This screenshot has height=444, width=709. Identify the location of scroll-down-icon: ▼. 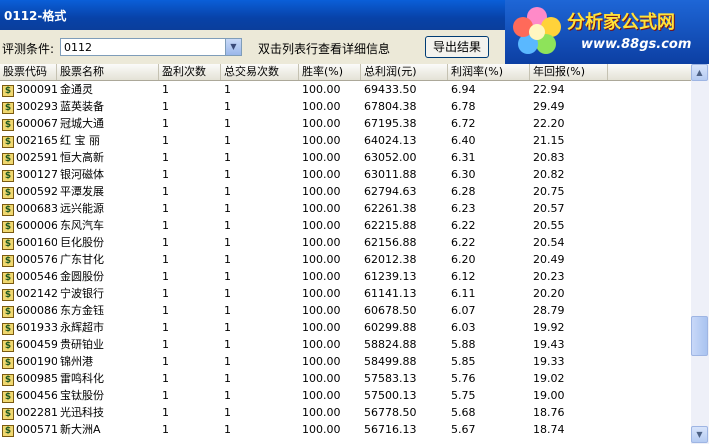
(699, 434).